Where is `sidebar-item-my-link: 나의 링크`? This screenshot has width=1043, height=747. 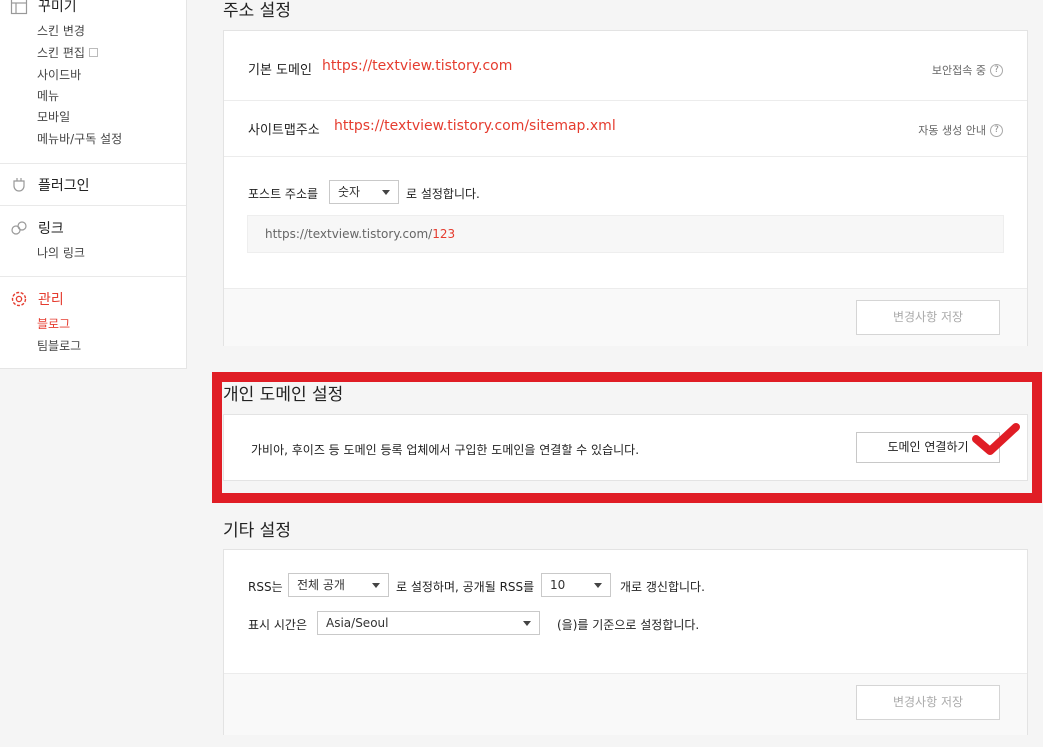 sidebar-item-my-link: 나의 링크 is located at coordinates (61, 253).